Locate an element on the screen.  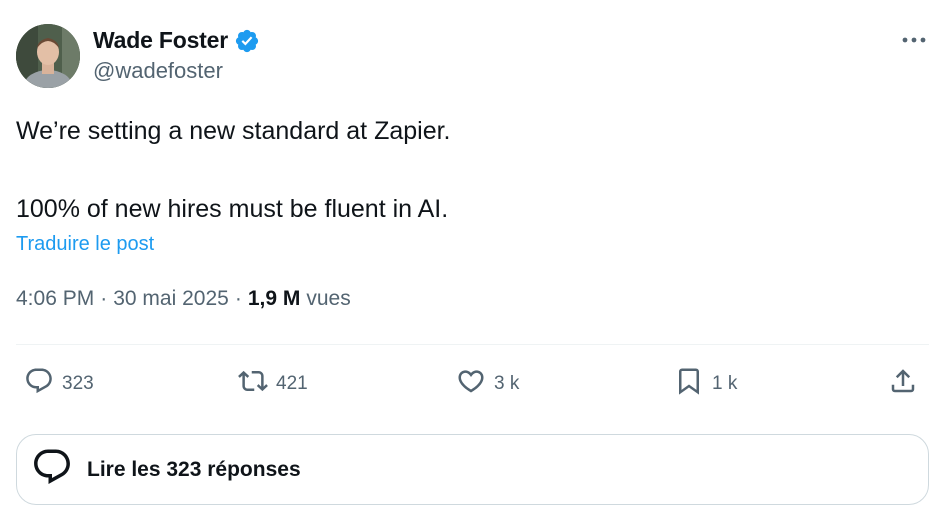
reply-icon is located at coordinates (39, 384).